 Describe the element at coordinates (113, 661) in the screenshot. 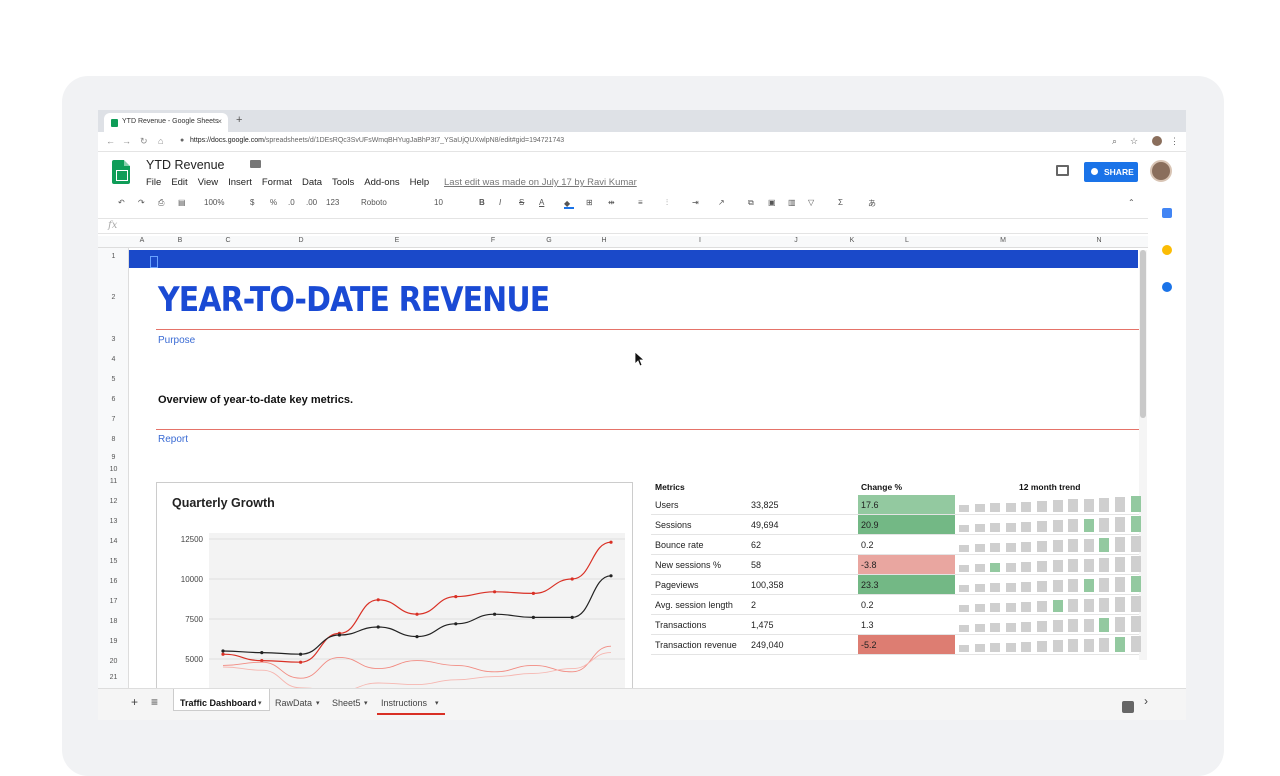

I see `row-header-20: 20` at that location.